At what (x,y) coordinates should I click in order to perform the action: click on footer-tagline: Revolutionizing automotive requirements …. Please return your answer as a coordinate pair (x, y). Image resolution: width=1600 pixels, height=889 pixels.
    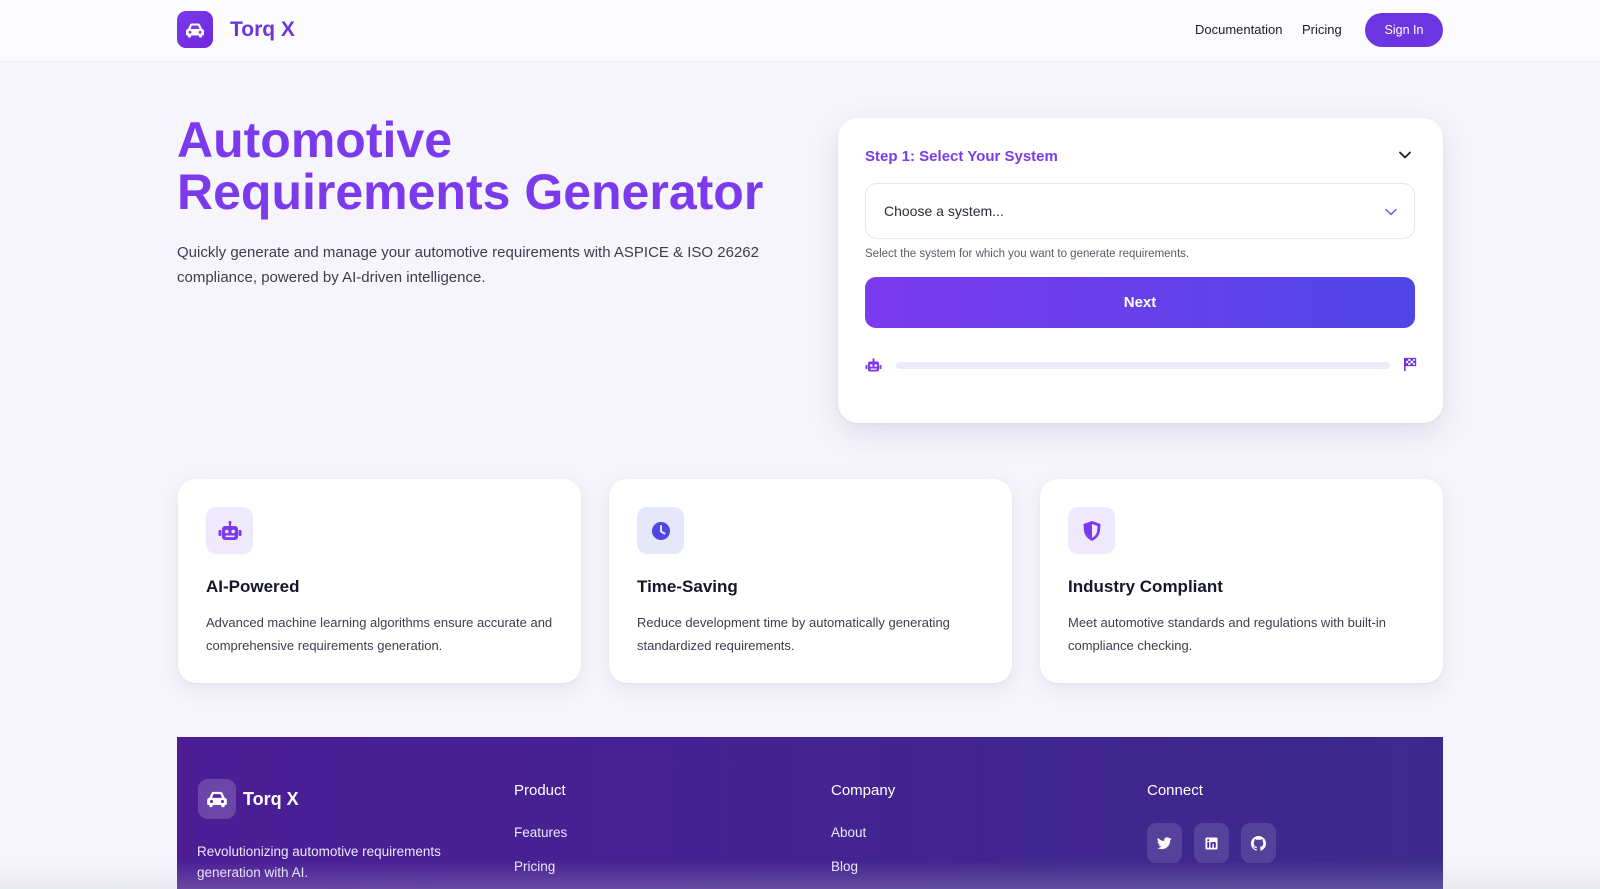
    Looking at the image, I should click on (319, 862).